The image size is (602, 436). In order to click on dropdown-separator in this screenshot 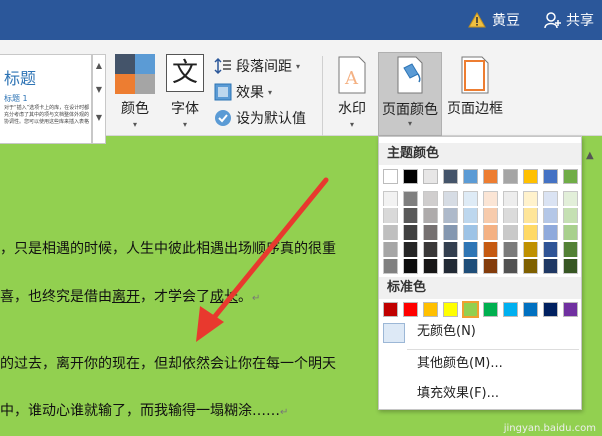, I will do `click(493, 349)`.